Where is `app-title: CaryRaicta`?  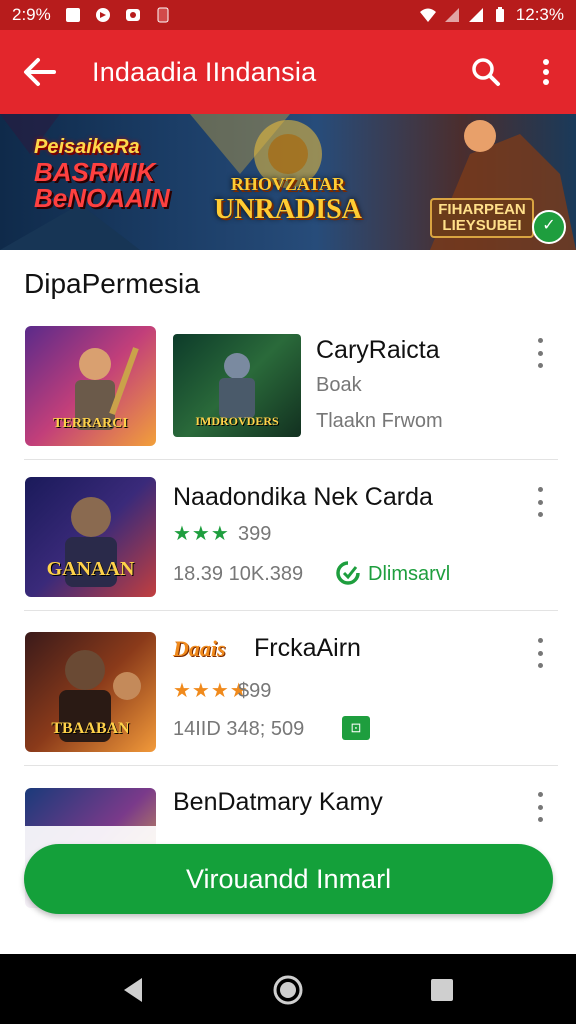 app-title: CaryRaicta is located at coordinates (378, 350).